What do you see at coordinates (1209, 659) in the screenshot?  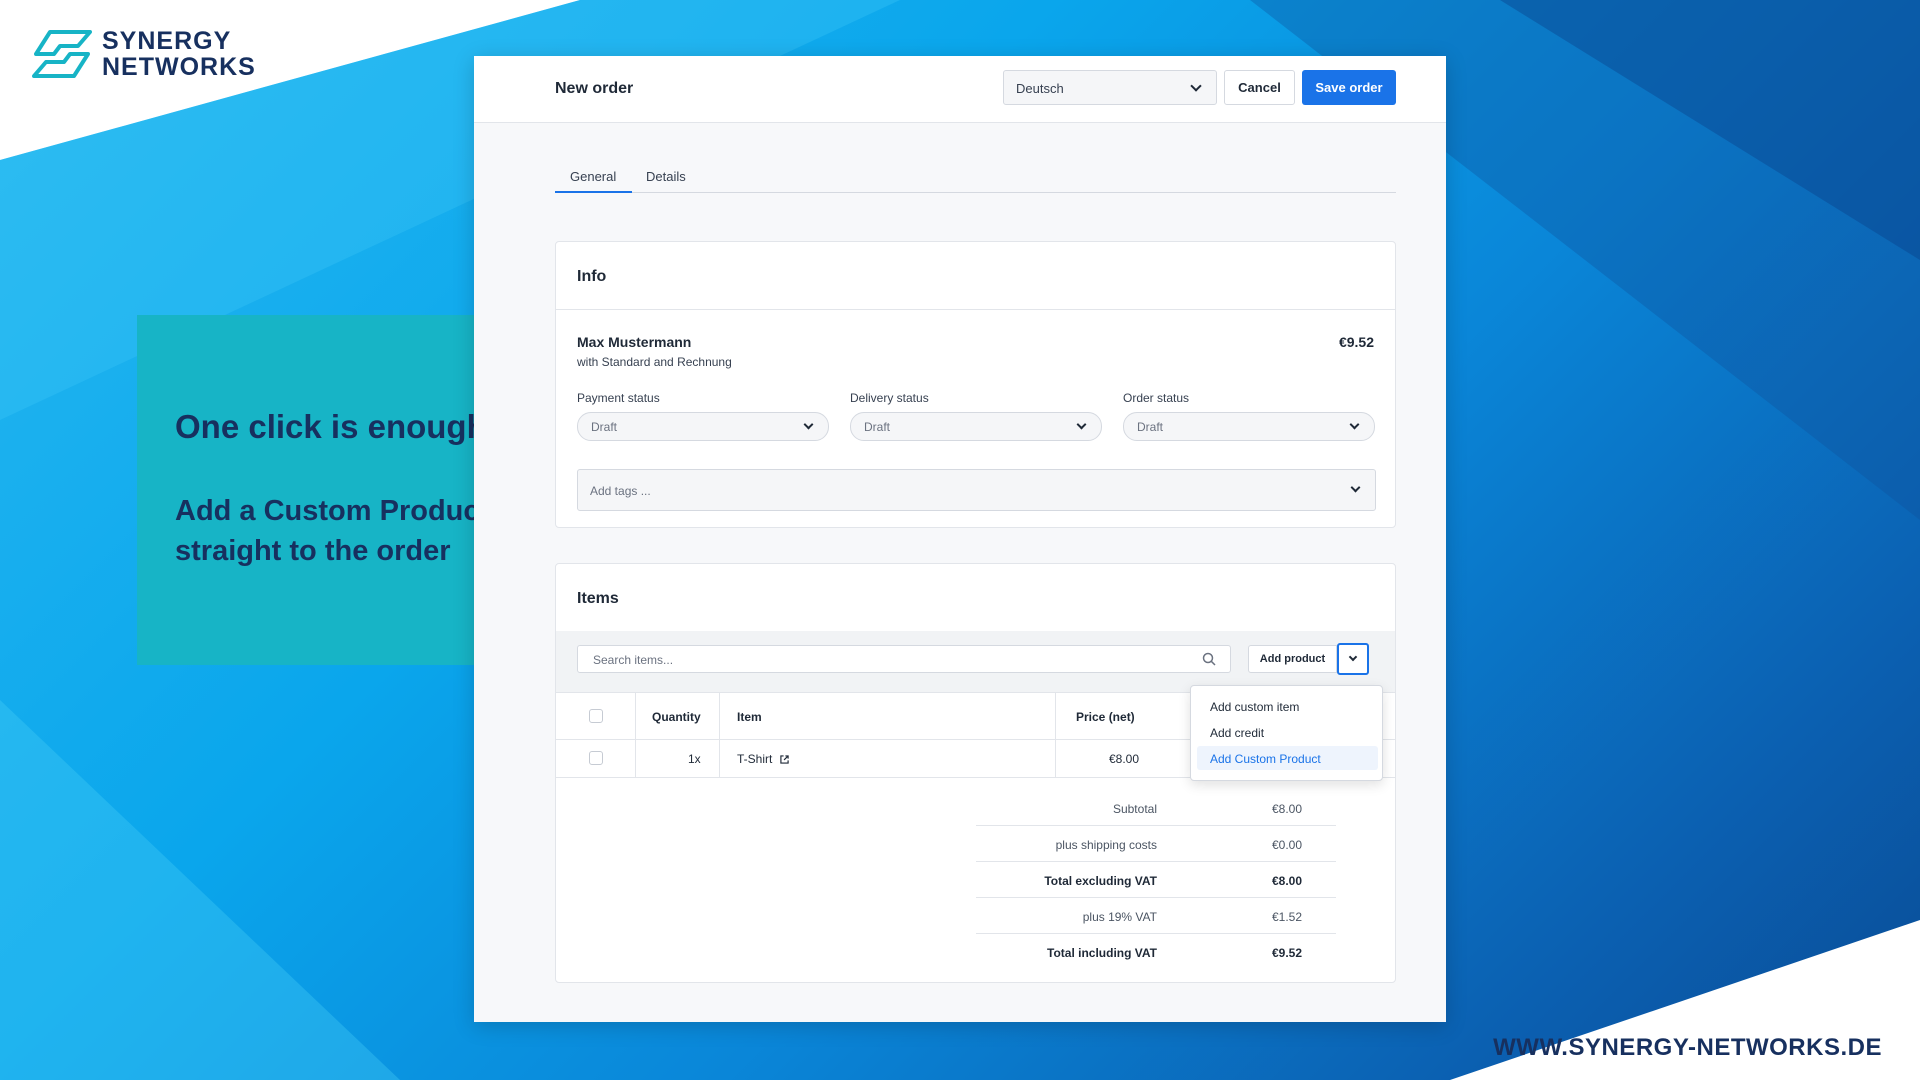 I see `search-icon` at bounding box center [1209, 659].